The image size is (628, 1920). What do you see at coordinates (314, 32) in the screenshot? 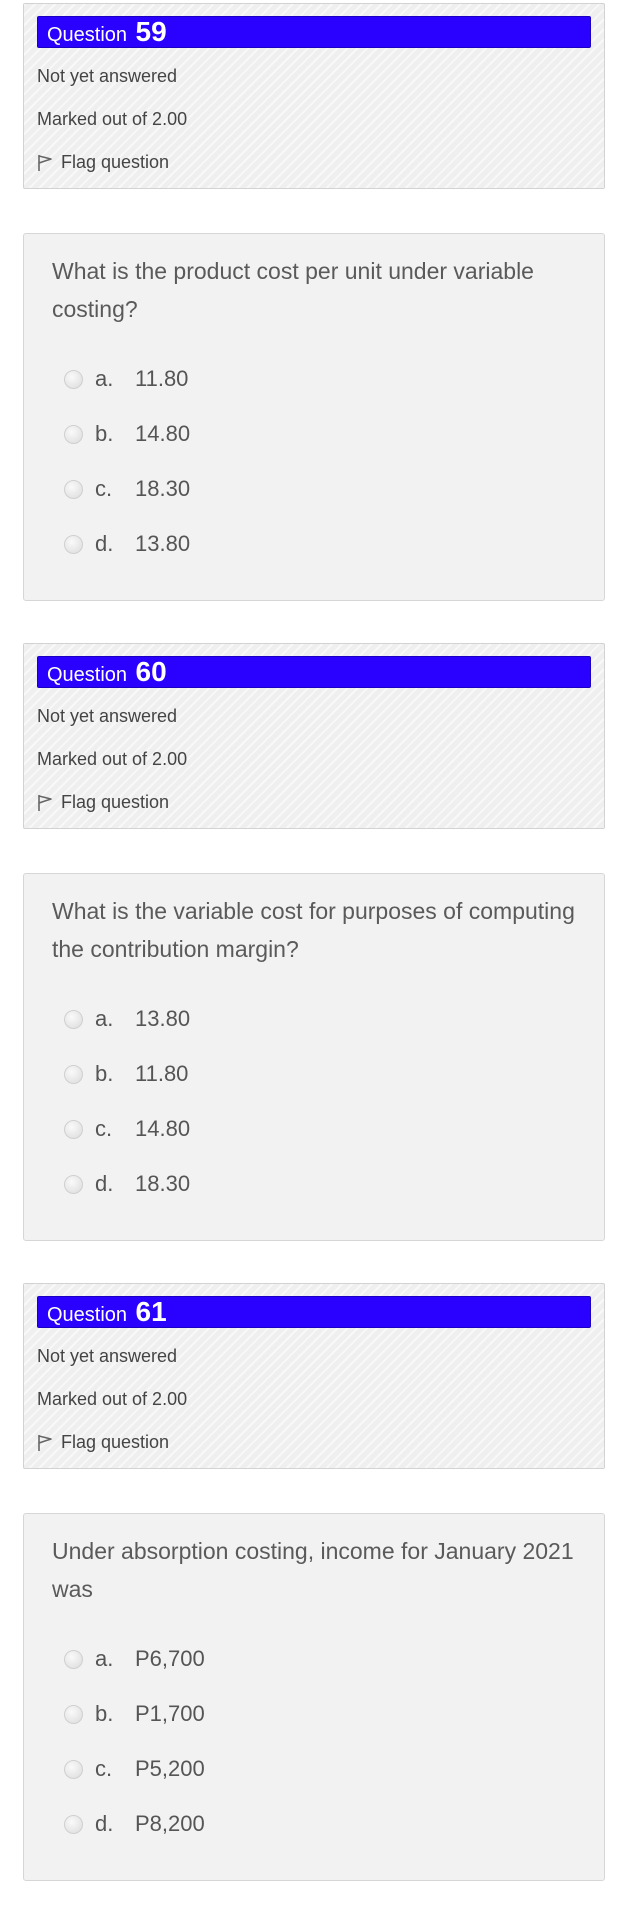
I see `question-number-banner: Question 59` at bounding box center [314, 32].